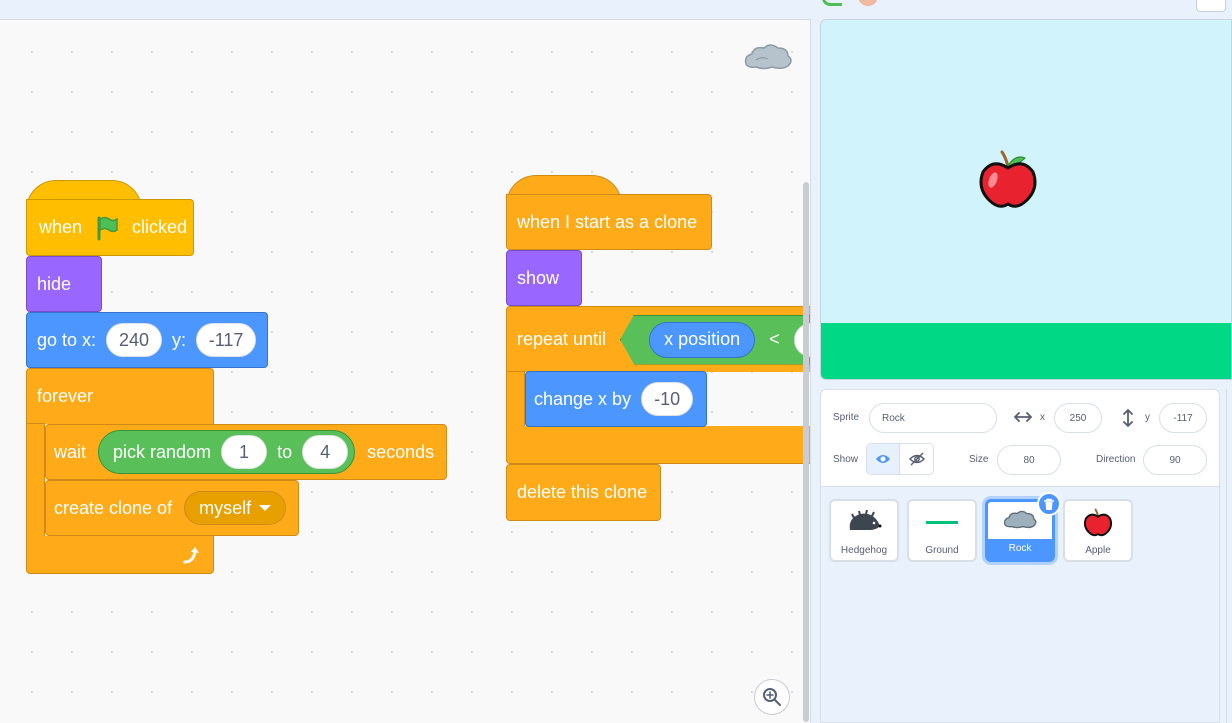 This screenshot has width=1232, height=723. What do you see at coordinates (846, 417) in the screenshot?
I see `sprite-label: Sprite` at bounding box center [846, 417].